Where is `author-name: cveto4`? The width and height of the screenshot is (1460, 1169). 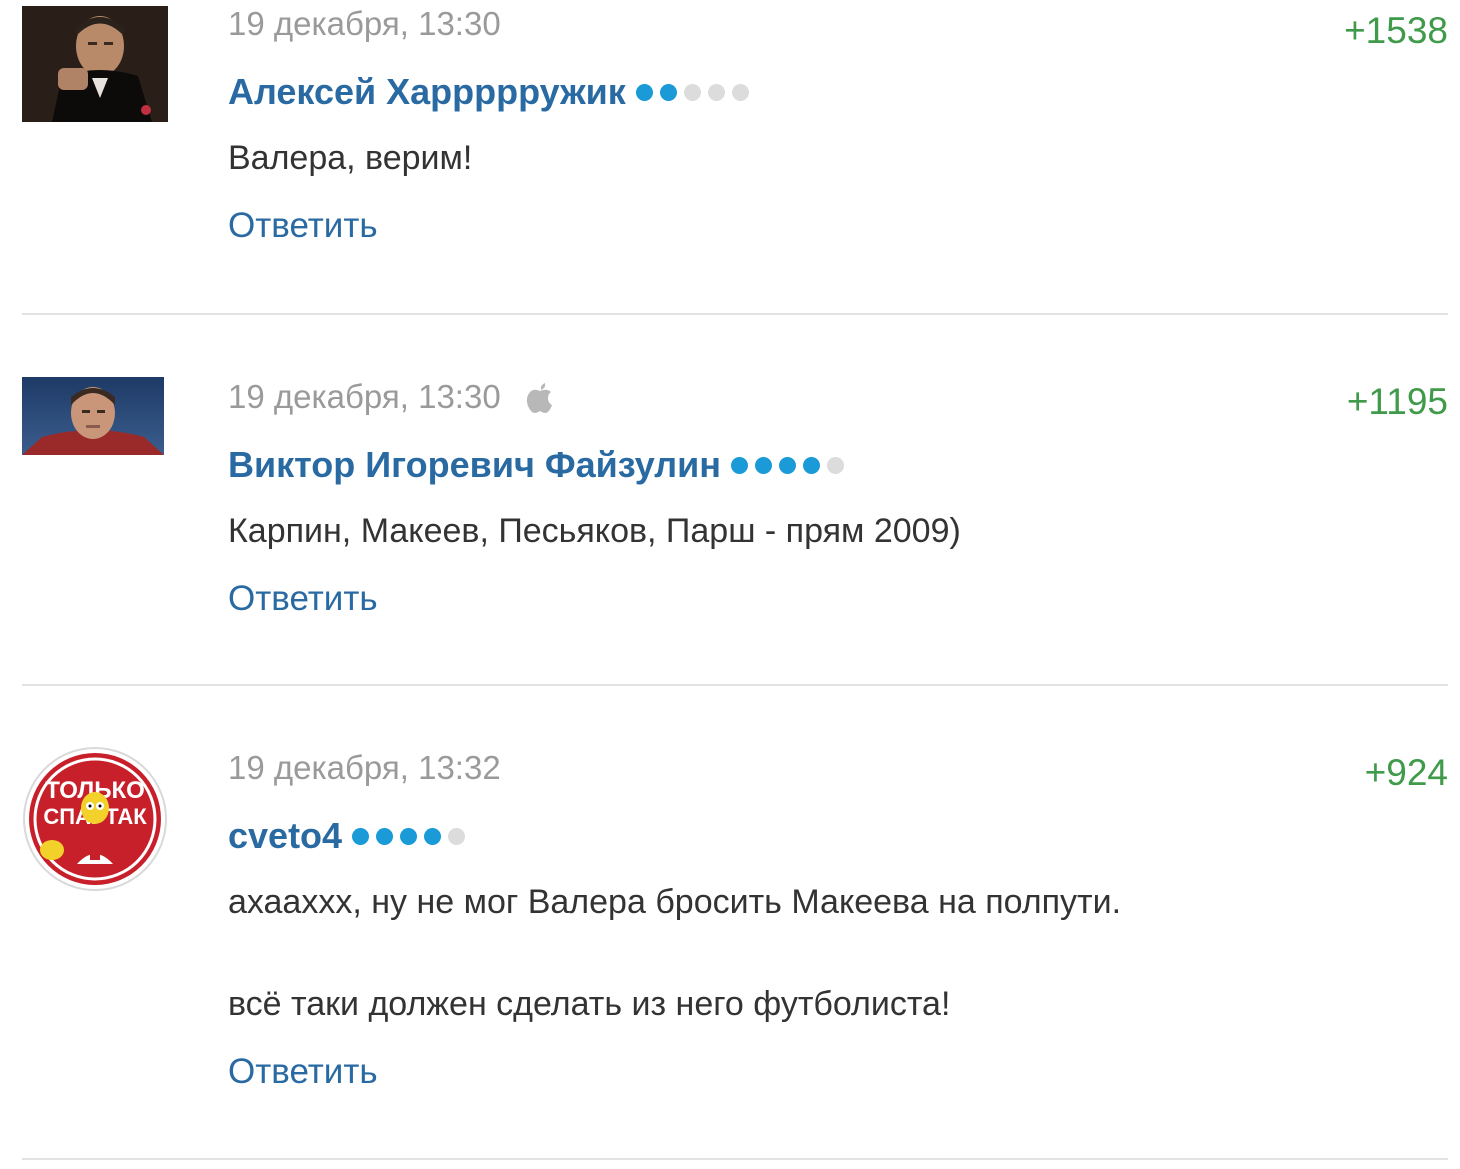 author-name: cveto4 is located at coordinates (285, 836).